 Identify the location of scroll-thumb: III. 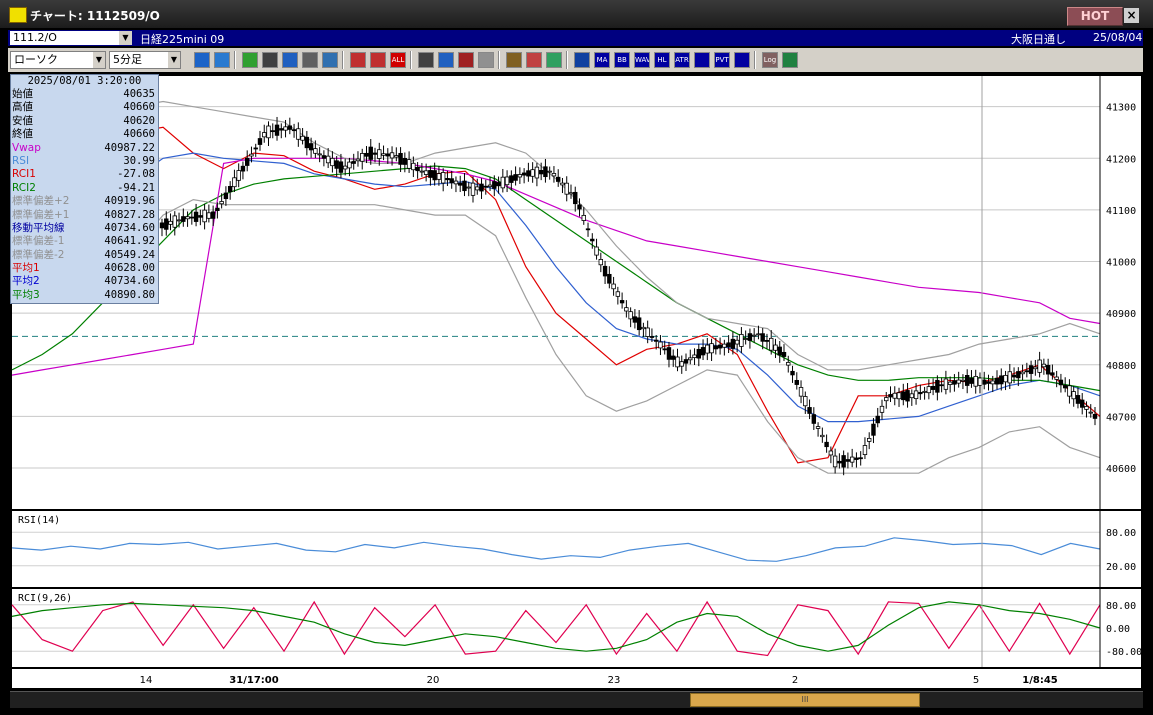
(805, 700).